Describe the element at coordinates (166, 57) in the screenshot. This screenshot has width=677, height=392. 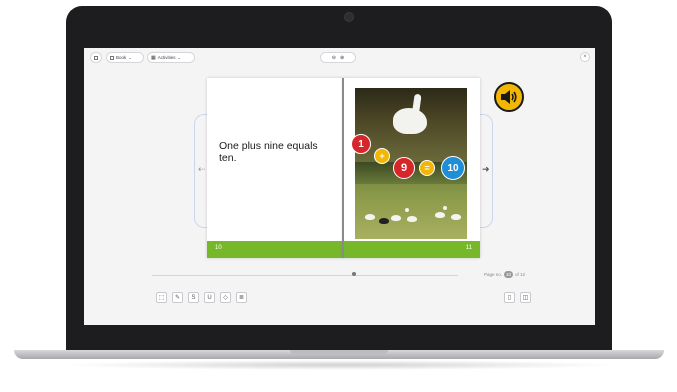
I see `activities-menu-label: Activities` at that location.